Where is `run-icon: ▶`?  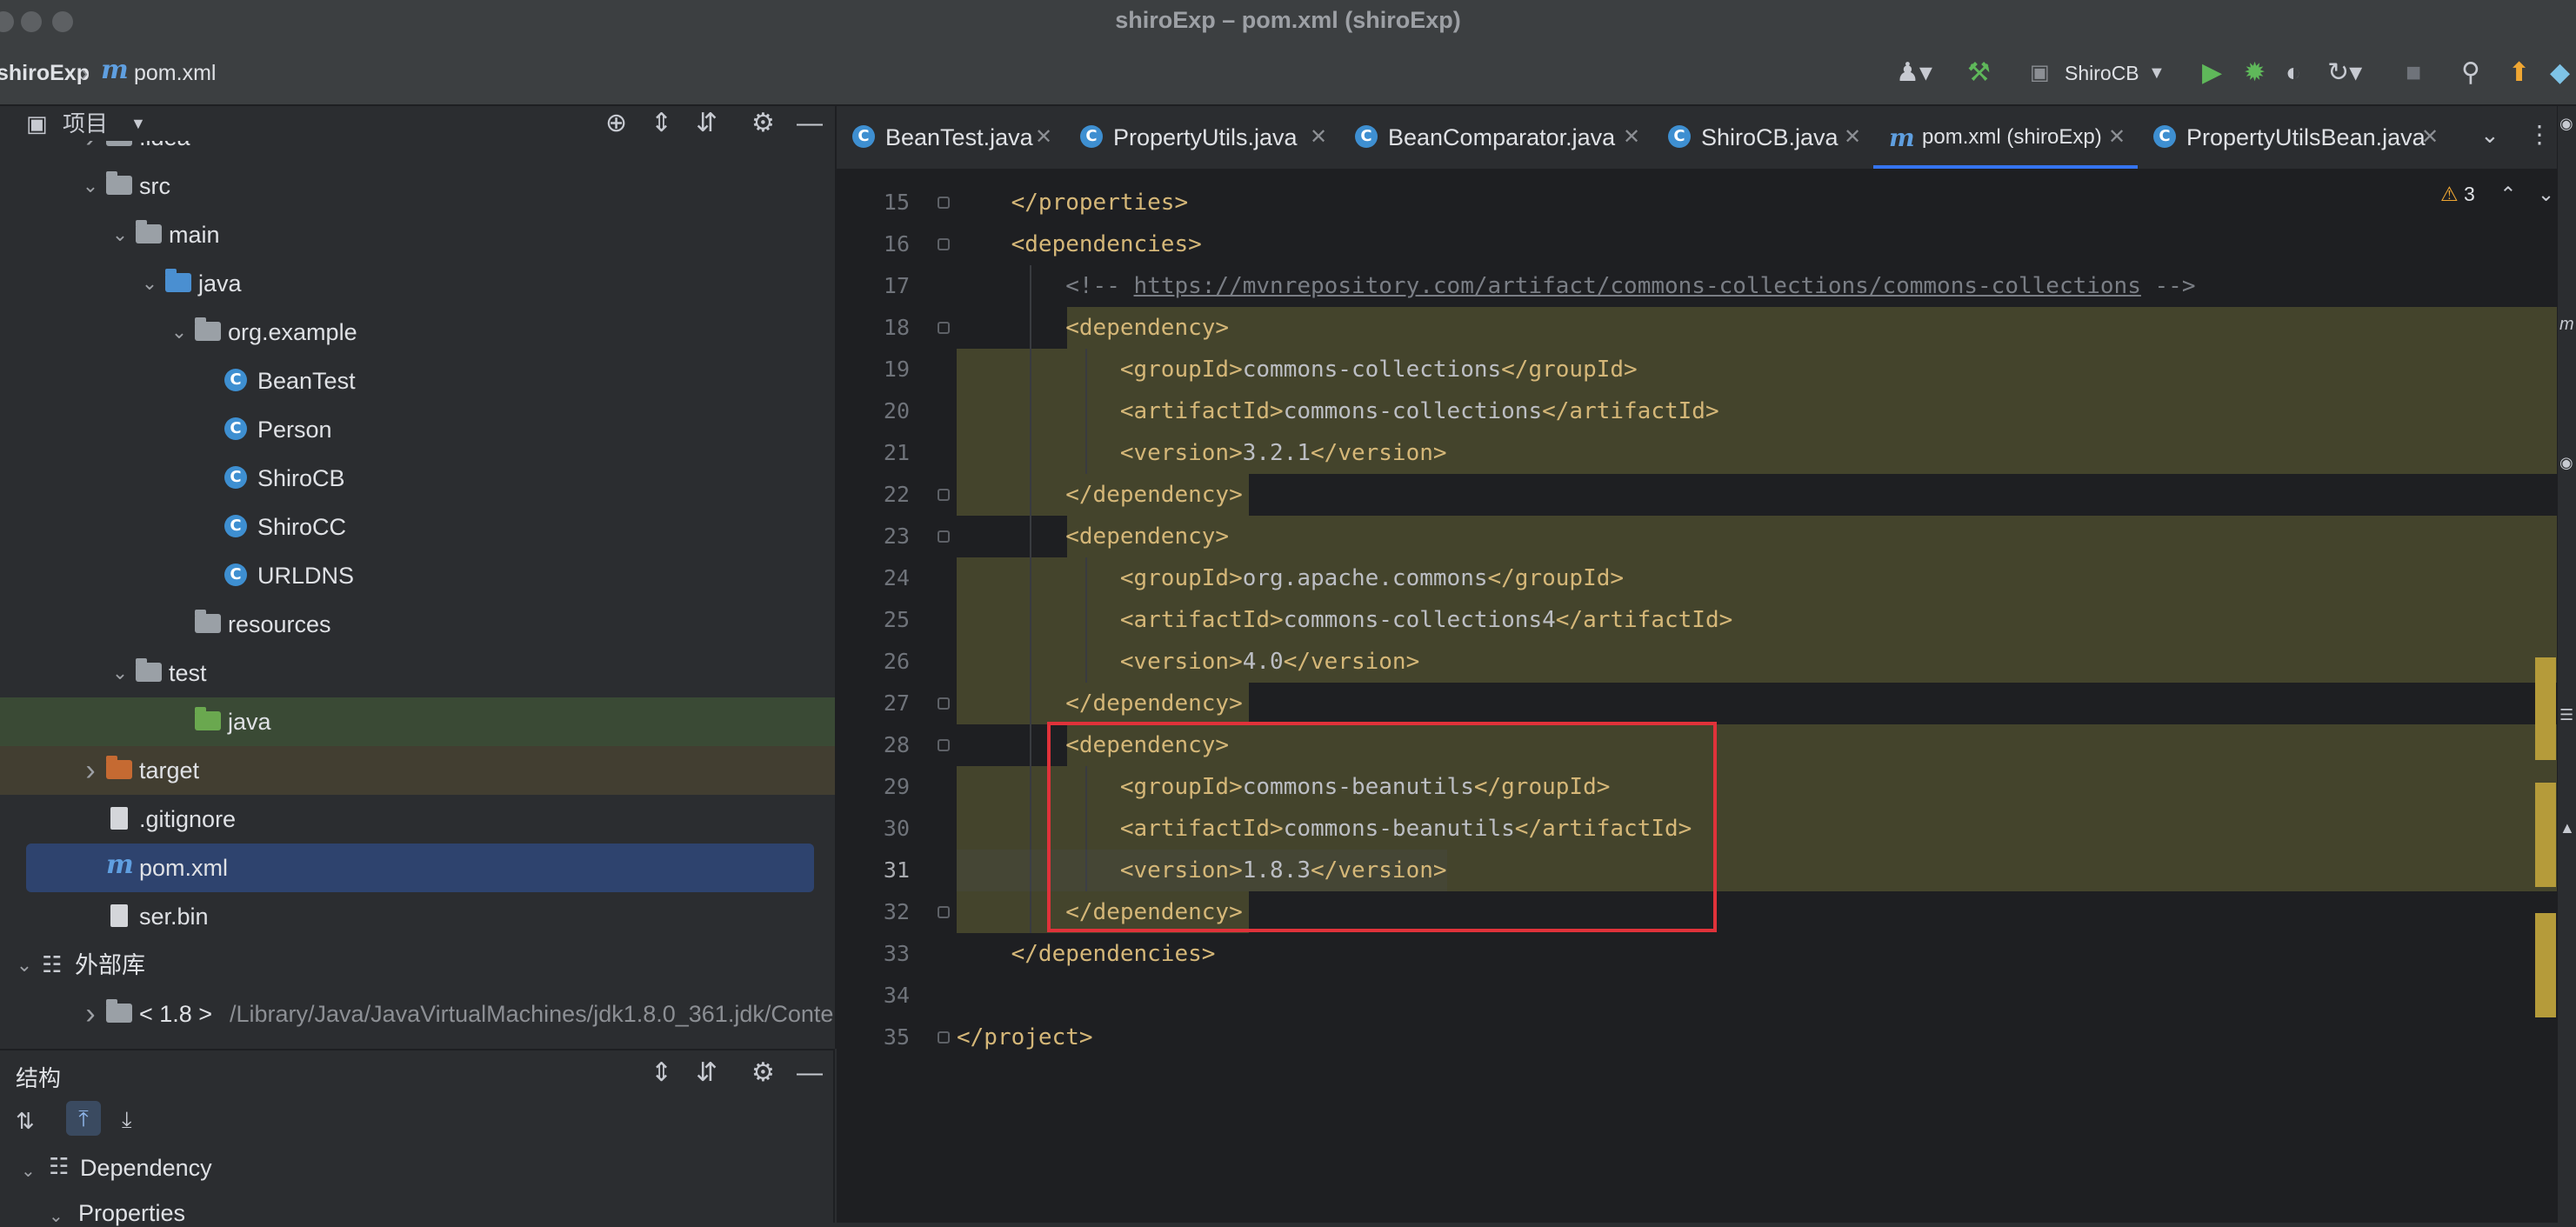
run-icon: ▶ is located at coordinates (2212, 73).